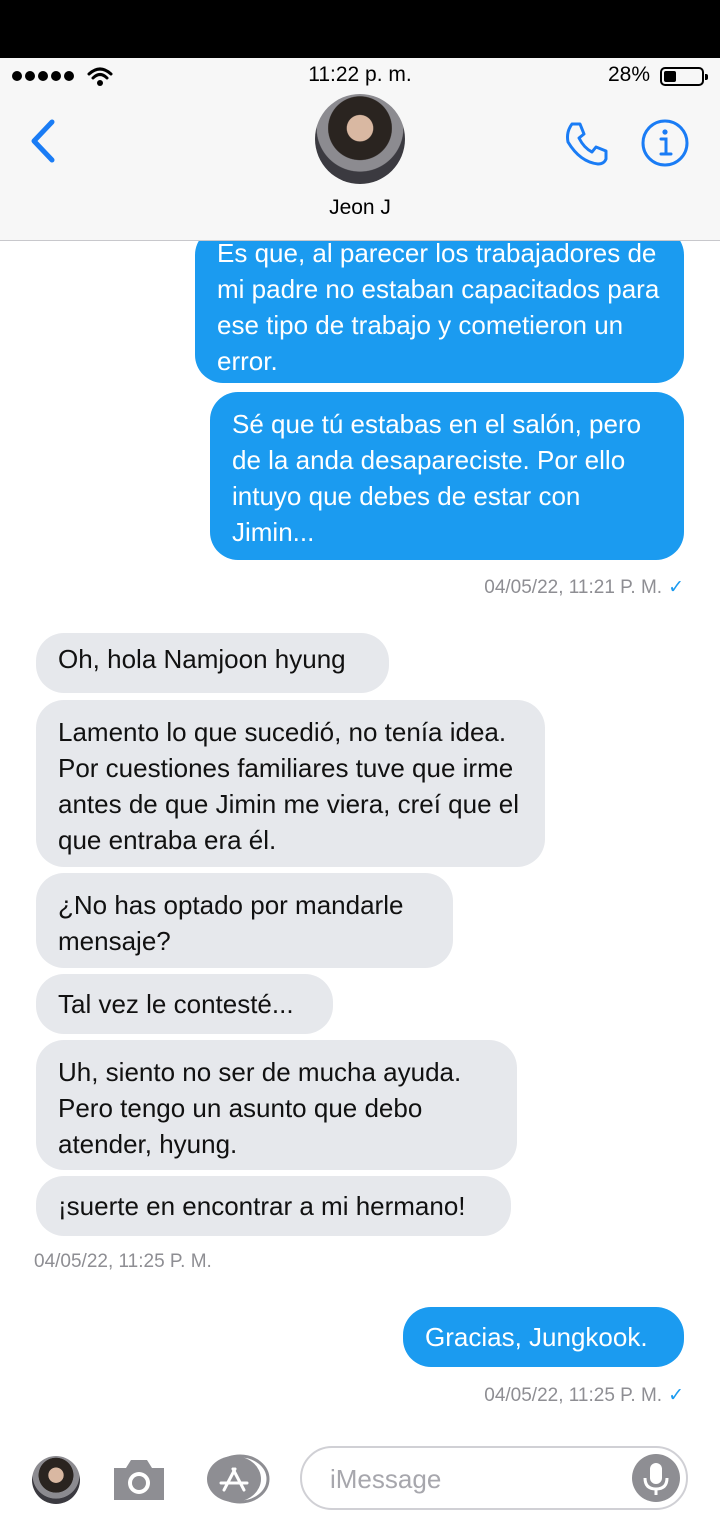  I want to click on contact-name: Jeon J, so click(360, 208).